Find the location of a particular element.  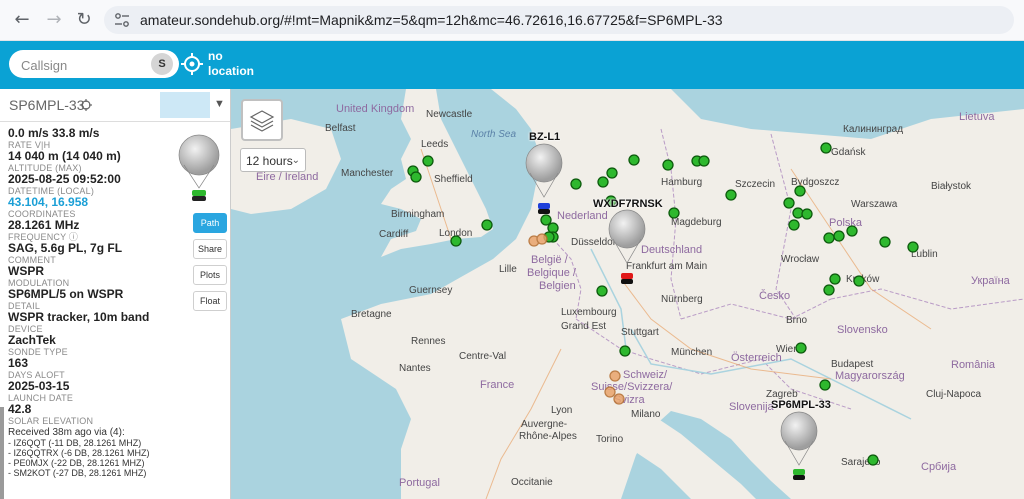

payload-color-swatch is located at coordinates (185, 105).